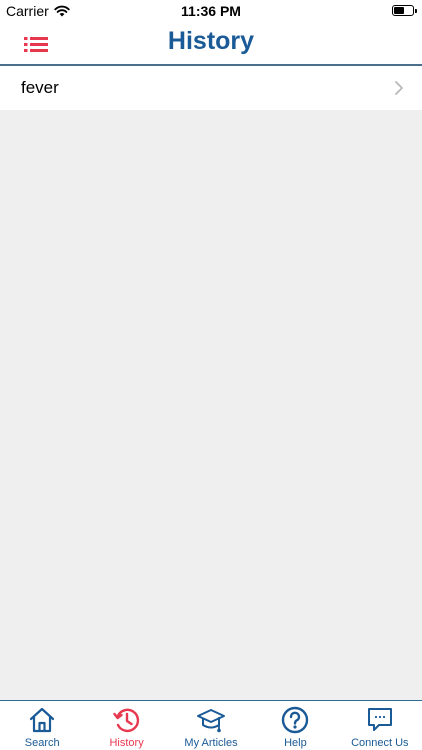  Describe the element at coordinates (42, 743) in the screenshot. I see `tab-search-label: Search` at that location.